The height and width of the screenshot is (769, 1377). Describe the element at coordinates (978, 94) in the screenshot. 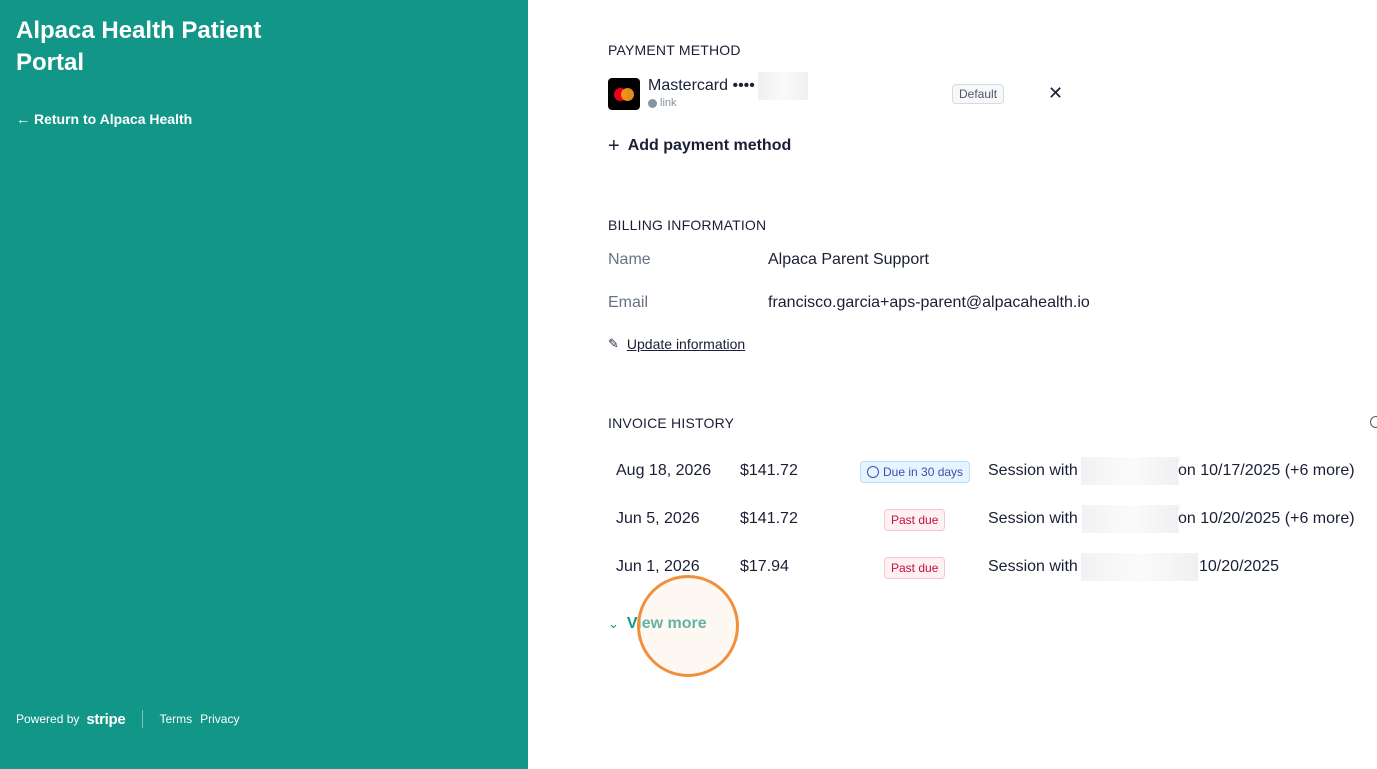

I see `default-badge: Default` at that location.